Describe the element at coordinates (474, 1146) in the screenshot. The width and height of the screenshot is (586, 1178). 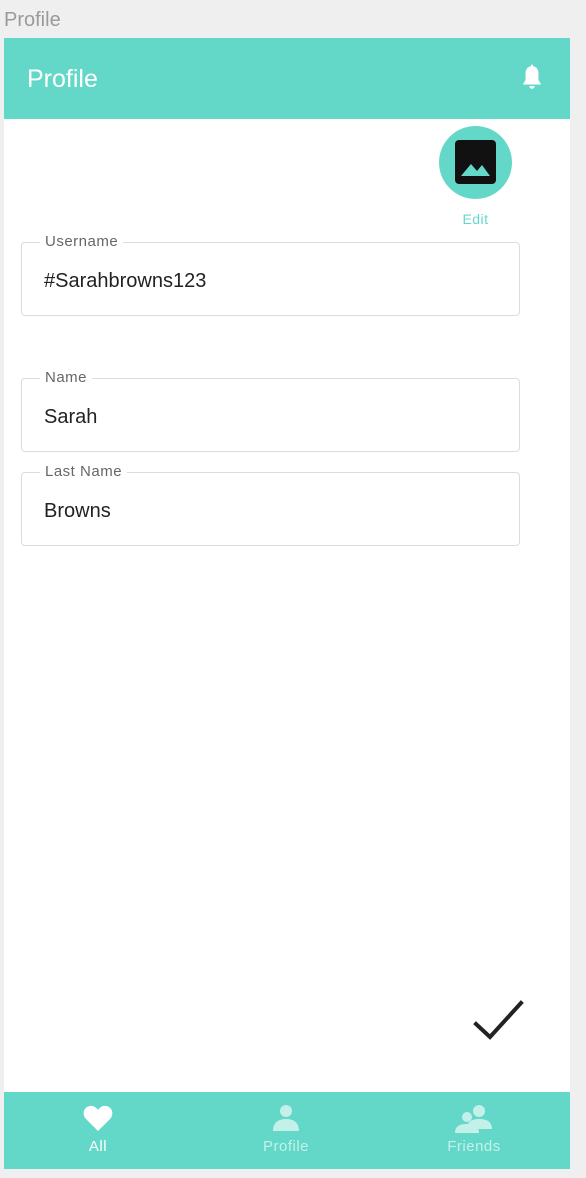
I see `nav-label-friends: Friends` at that location.